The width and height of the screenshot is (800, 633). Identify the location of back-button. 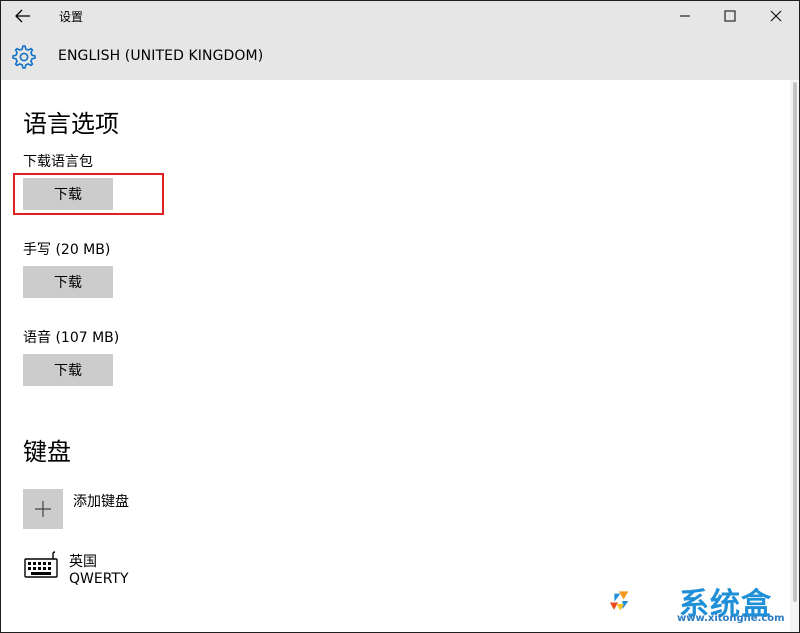
(23, 16).